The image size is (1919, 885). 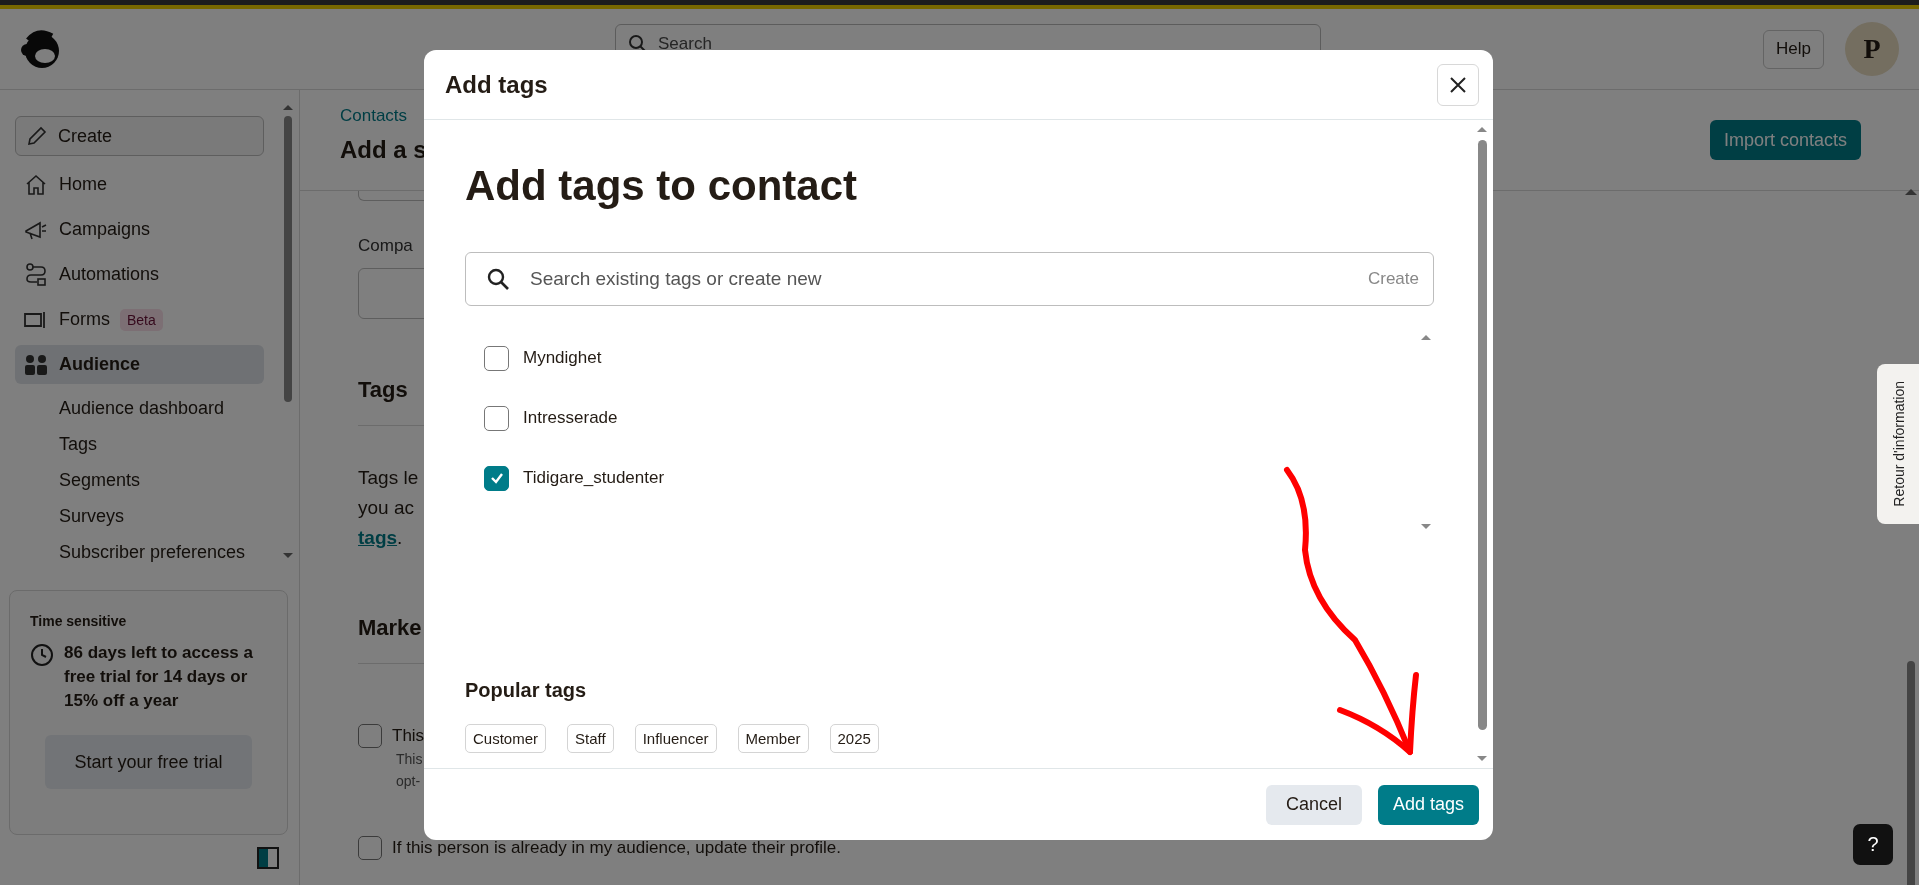 I want to click on tag-chip: Staff, so click(x=590, y=738).